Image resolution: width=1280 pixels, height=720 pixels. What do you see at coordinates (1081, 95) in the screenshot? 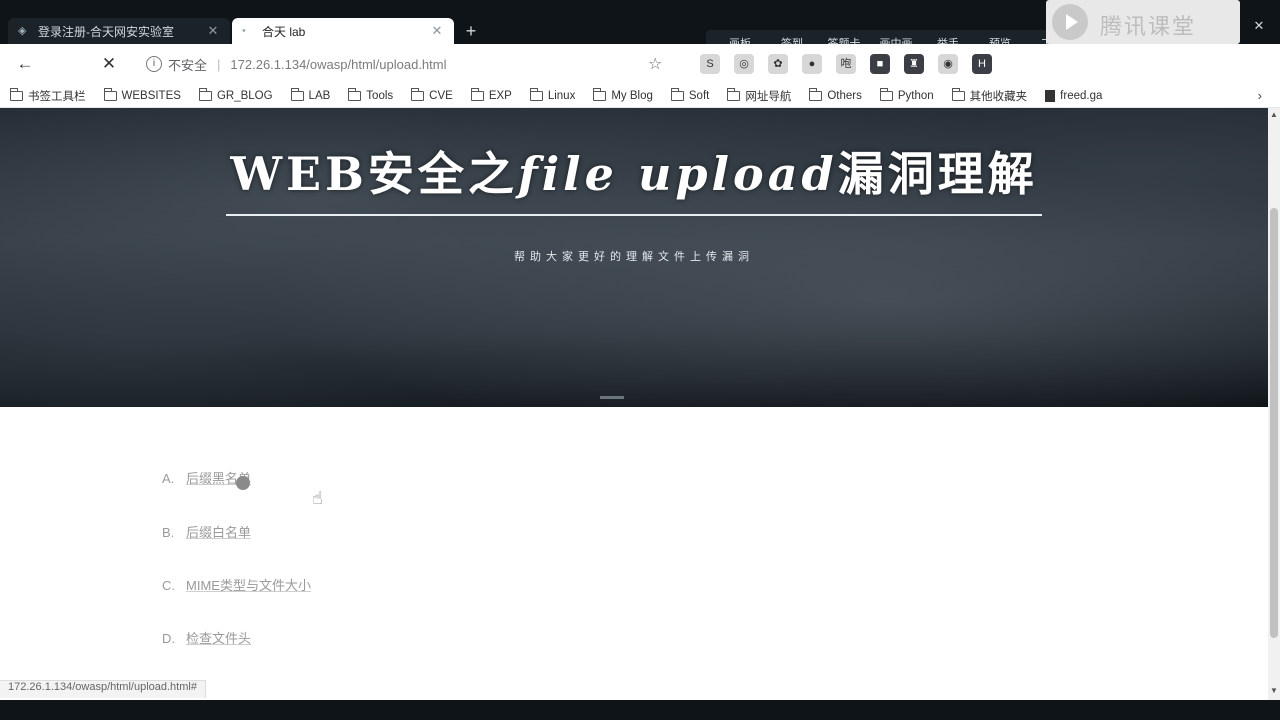
I see `bookmark-label: freed.ga` at bounding box center [1081, 95].